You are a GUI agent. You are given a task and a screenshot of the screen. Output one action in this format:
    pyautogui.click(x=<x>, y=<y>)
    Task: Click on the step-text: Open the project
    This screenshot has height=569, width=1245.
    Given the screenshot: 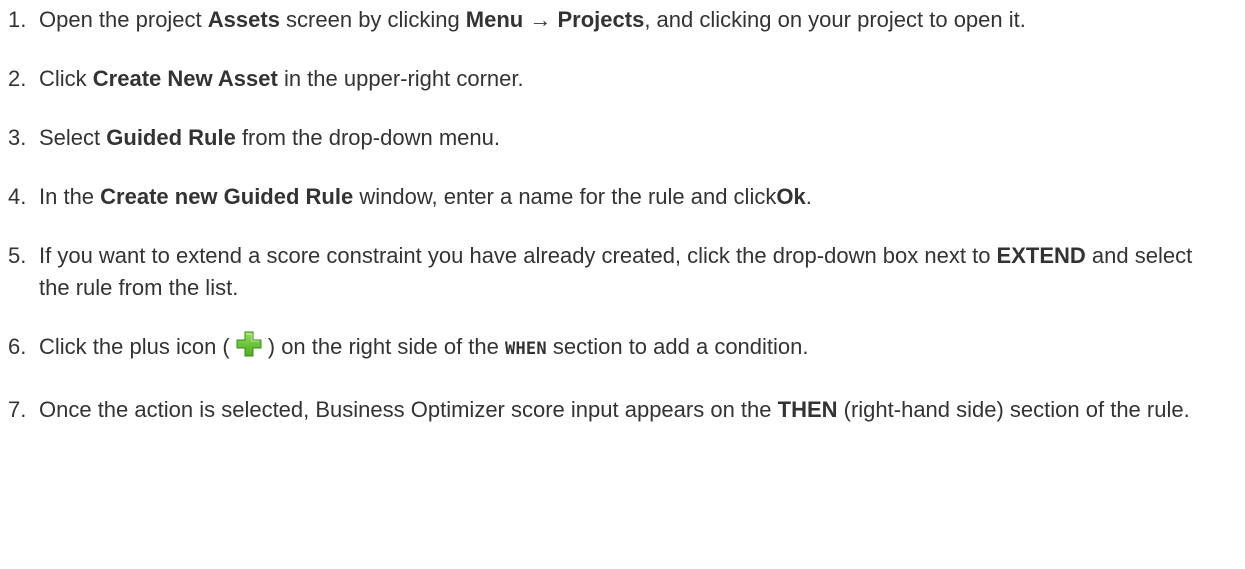 What is the action you would take?
    pyautogui.click(x=123, y=19)
    